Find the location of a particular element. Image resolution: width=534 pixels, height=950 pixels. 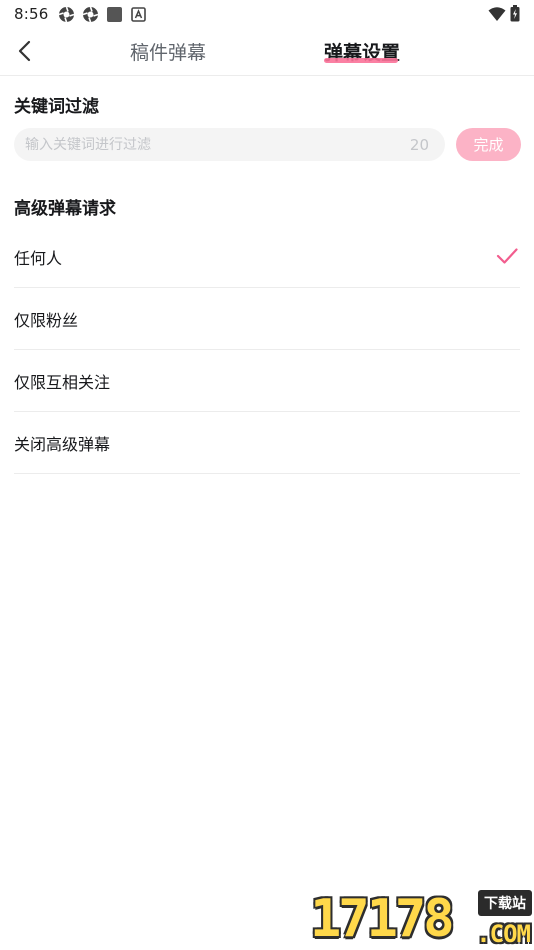

back-button is located at coordinates (25, 51).